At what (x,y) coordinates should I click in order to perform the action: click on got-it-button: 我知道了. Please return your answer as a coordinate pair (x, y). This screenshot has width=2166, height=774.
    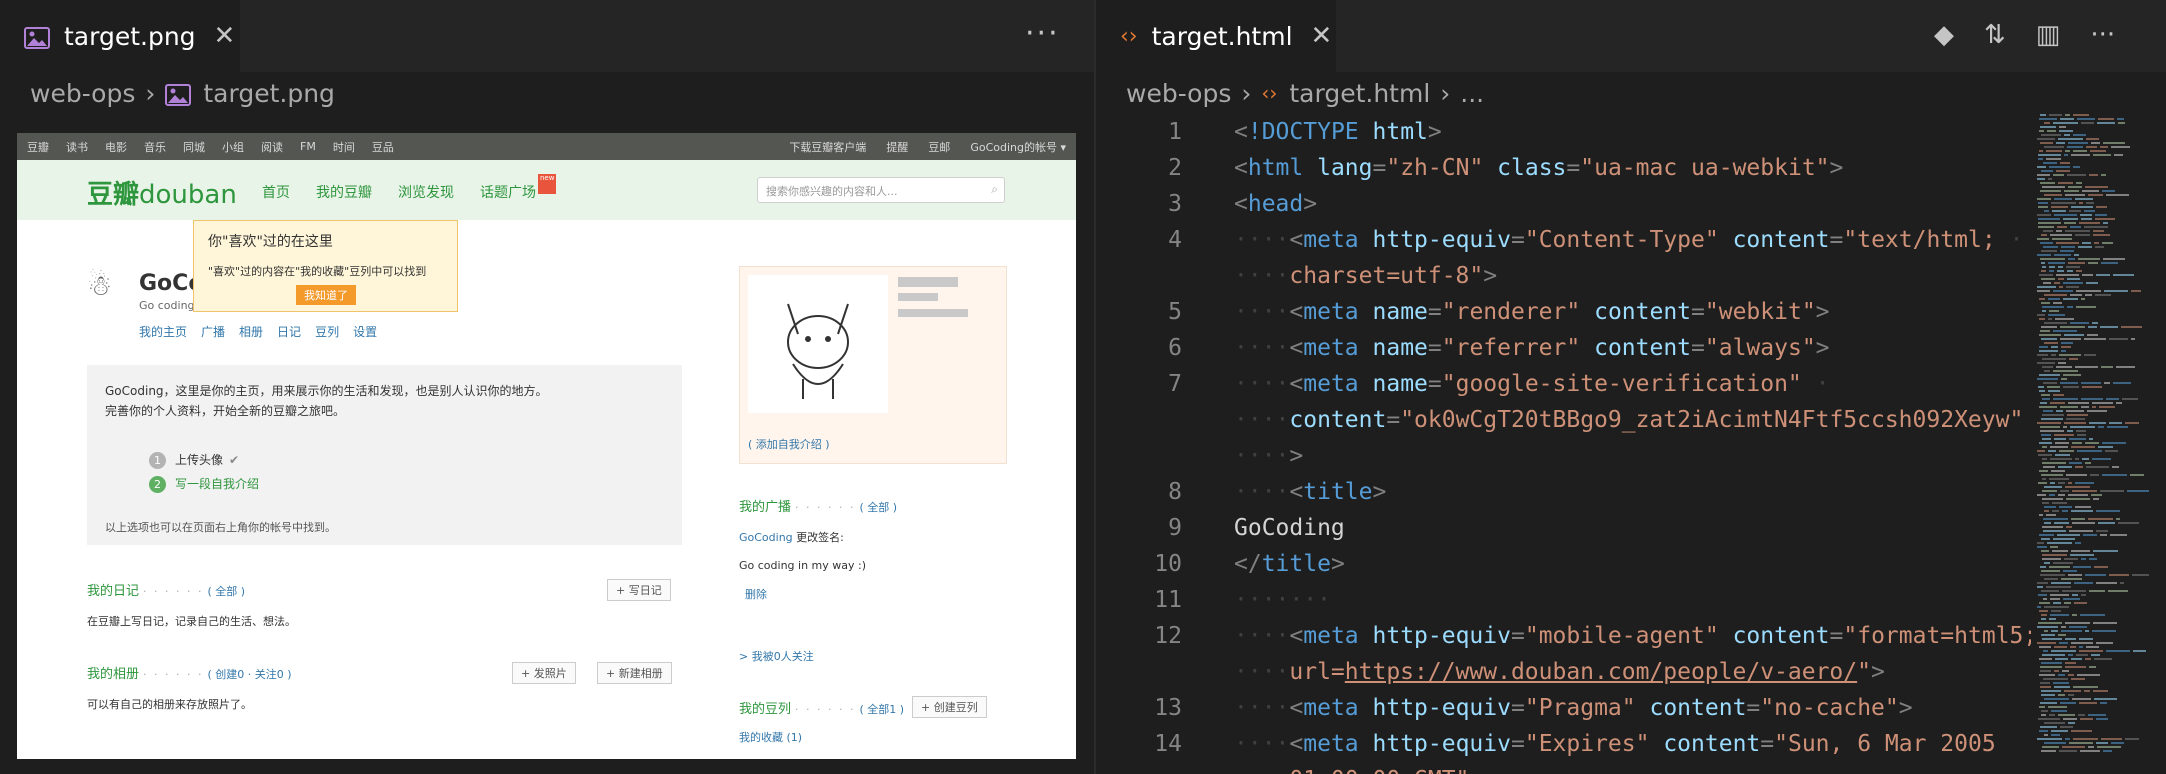
    Looking at the image, I should click on (326, 295).